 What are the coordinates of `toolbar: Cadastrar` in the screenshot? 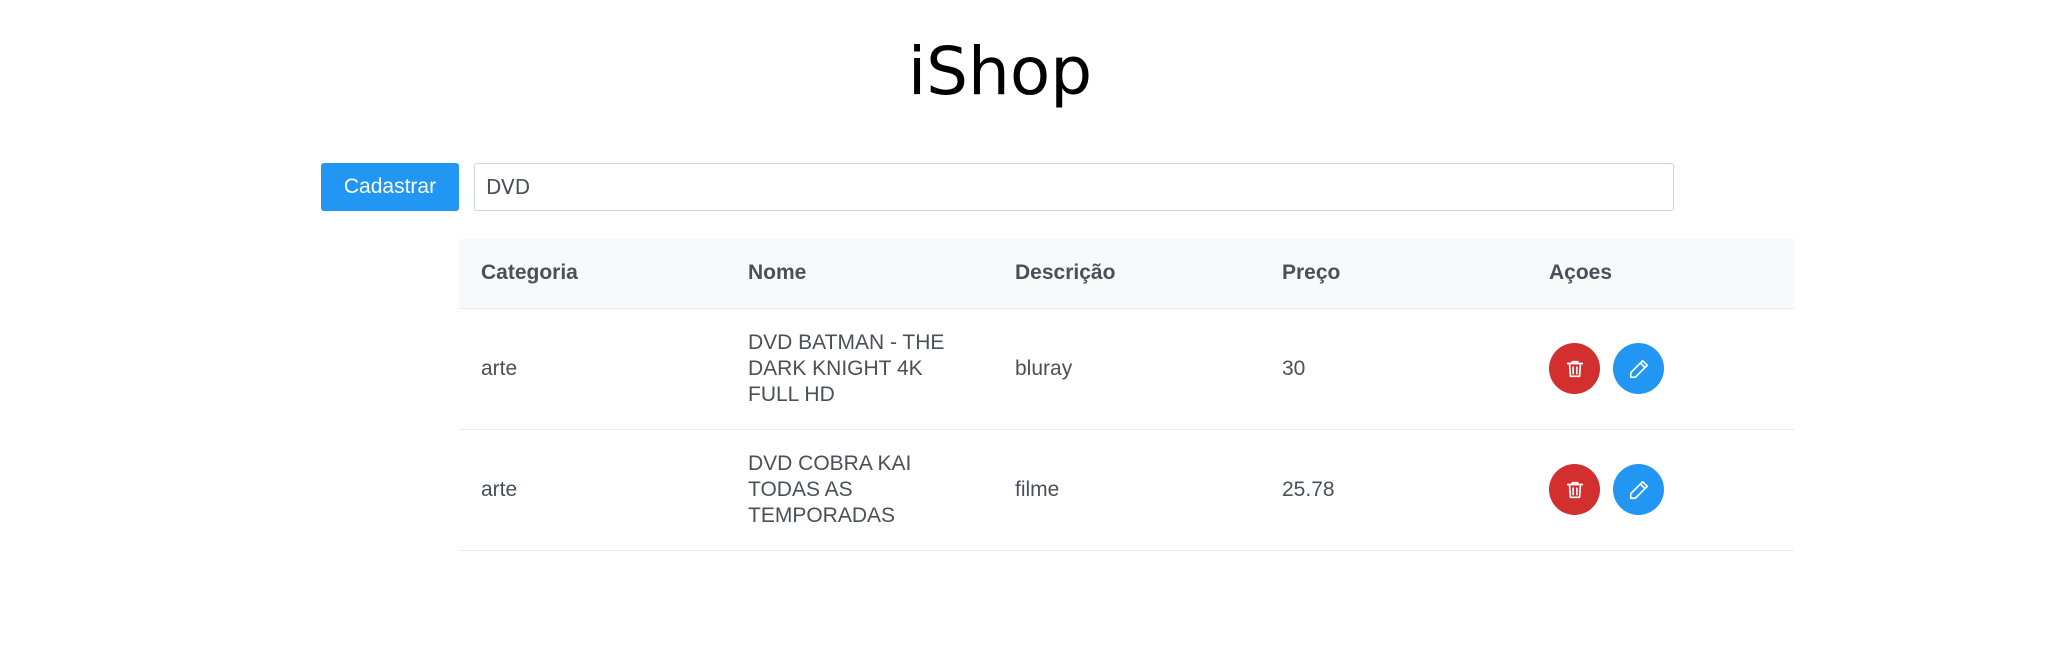 It's located at (997, 187).